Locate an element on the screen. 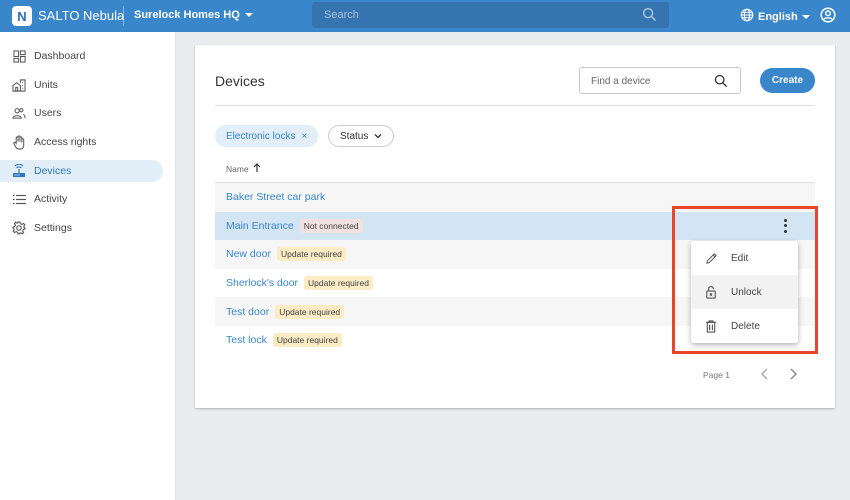 The width and height of the screenshot is (850, 500). device-name-link: Baker Street car park is located at coordinates (275, 197).